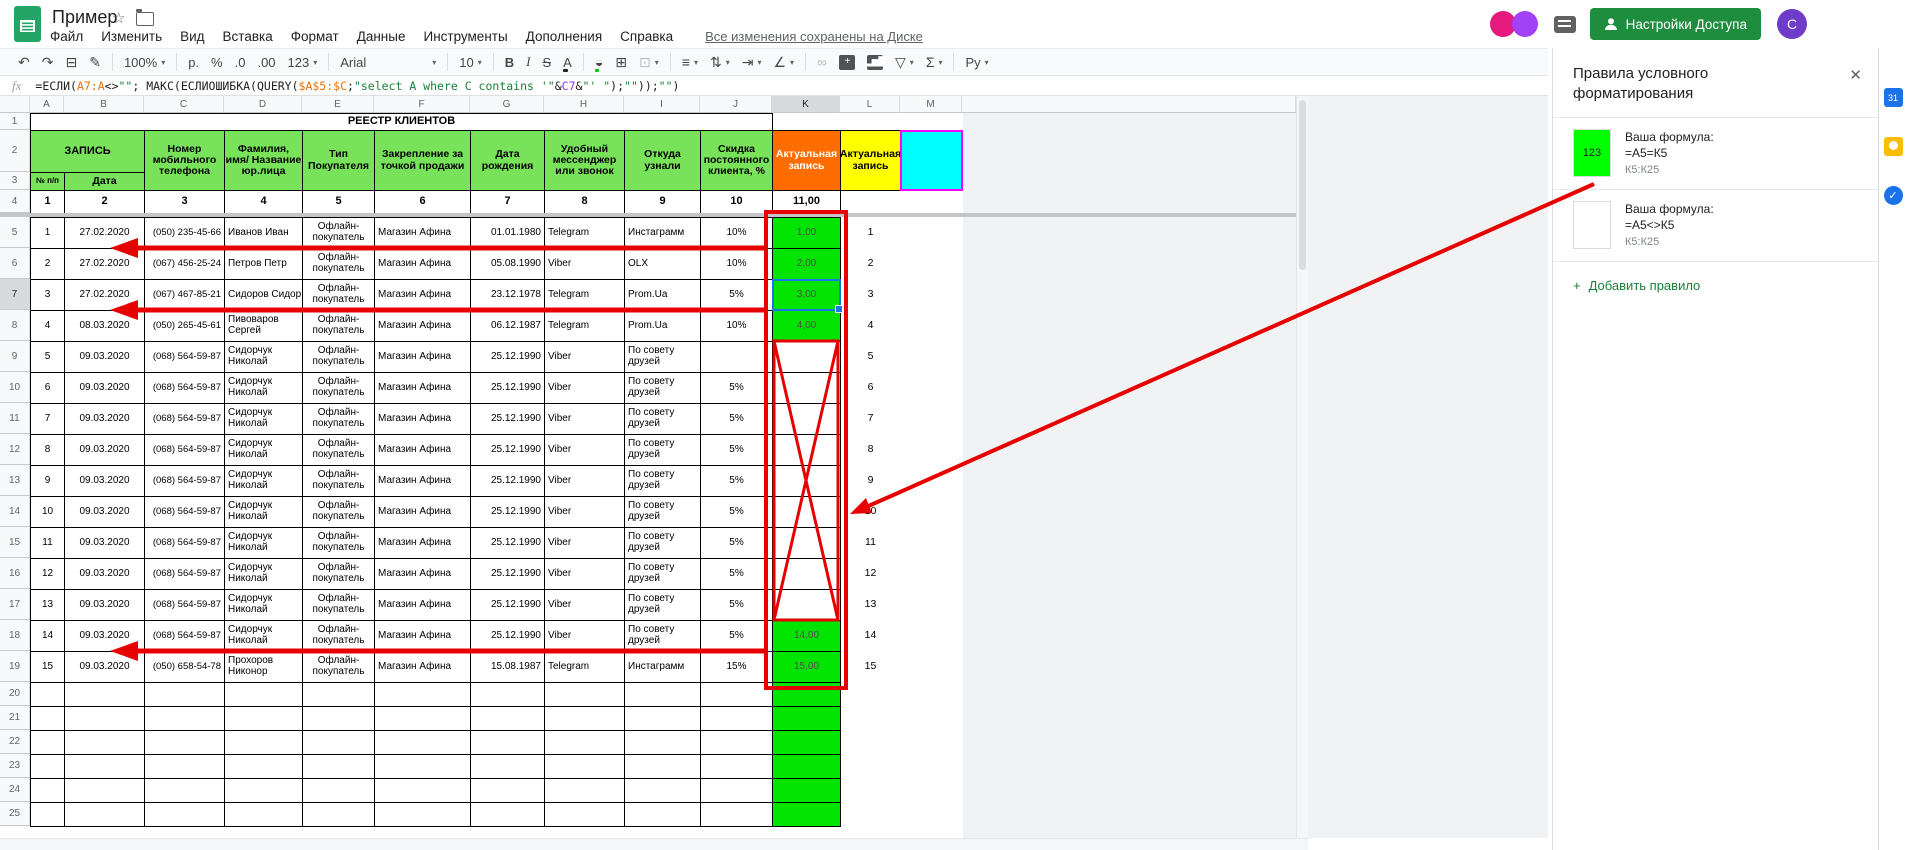  Describe the element at coordinates (1715, 224) in the screenshot. I see `cf-rule-2: Ваша формула: =А5<>К5 К5:К25` at that location.